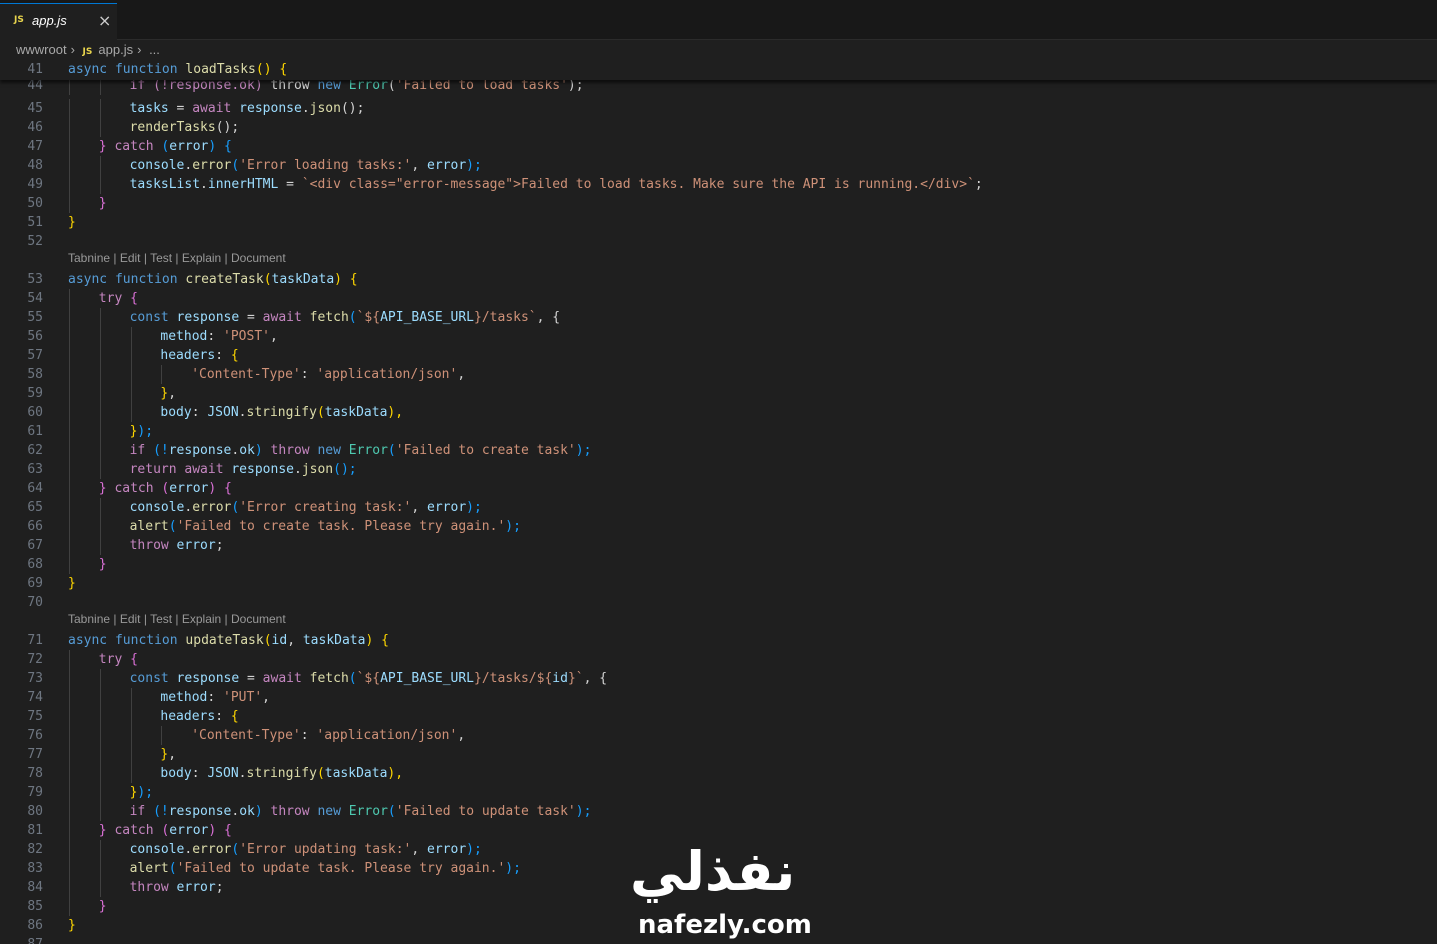 This screenshot has height=944, width=1437. I want to click on code-line: 79});, so click(718, 792).